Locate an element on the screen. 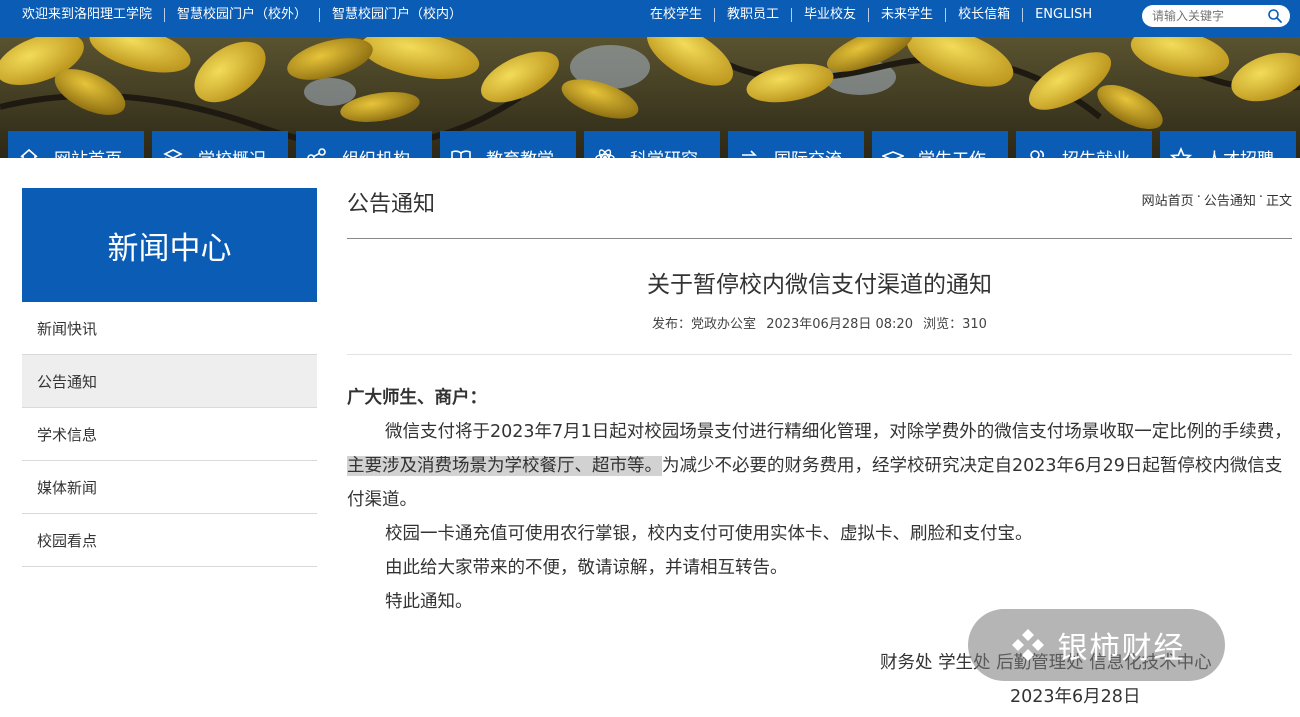  portal-external-link: 智慧校园门户（校外） is located at coordinates (241, 15).